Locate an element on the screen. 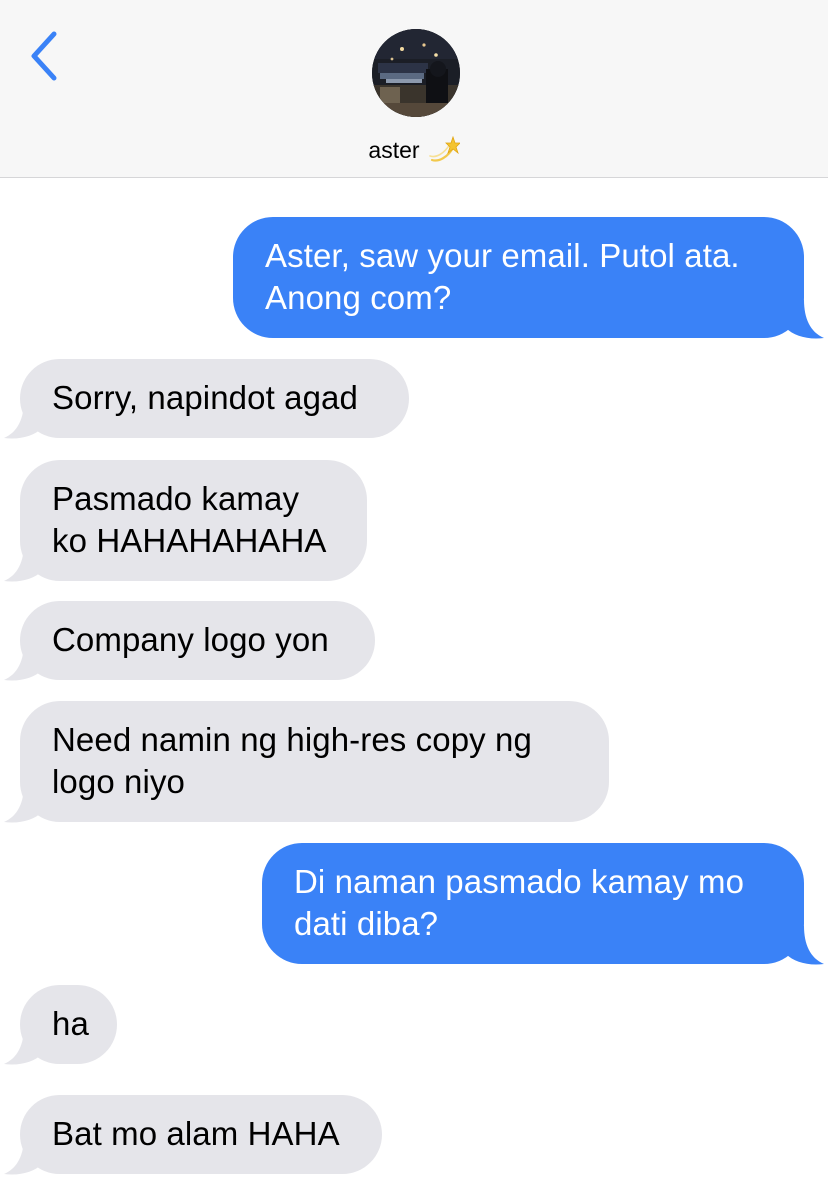 Image resolution: width=828 pixels, height=1200 pixels. message-text: Pasmado kamay ko HAHAHAHAHA is located at coordinates (189, 519).